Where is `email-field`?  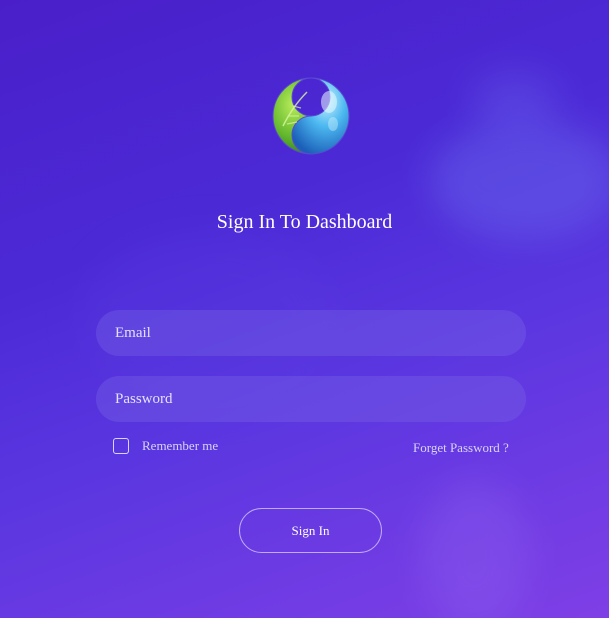 email-field is located at coordinates (311, 333).